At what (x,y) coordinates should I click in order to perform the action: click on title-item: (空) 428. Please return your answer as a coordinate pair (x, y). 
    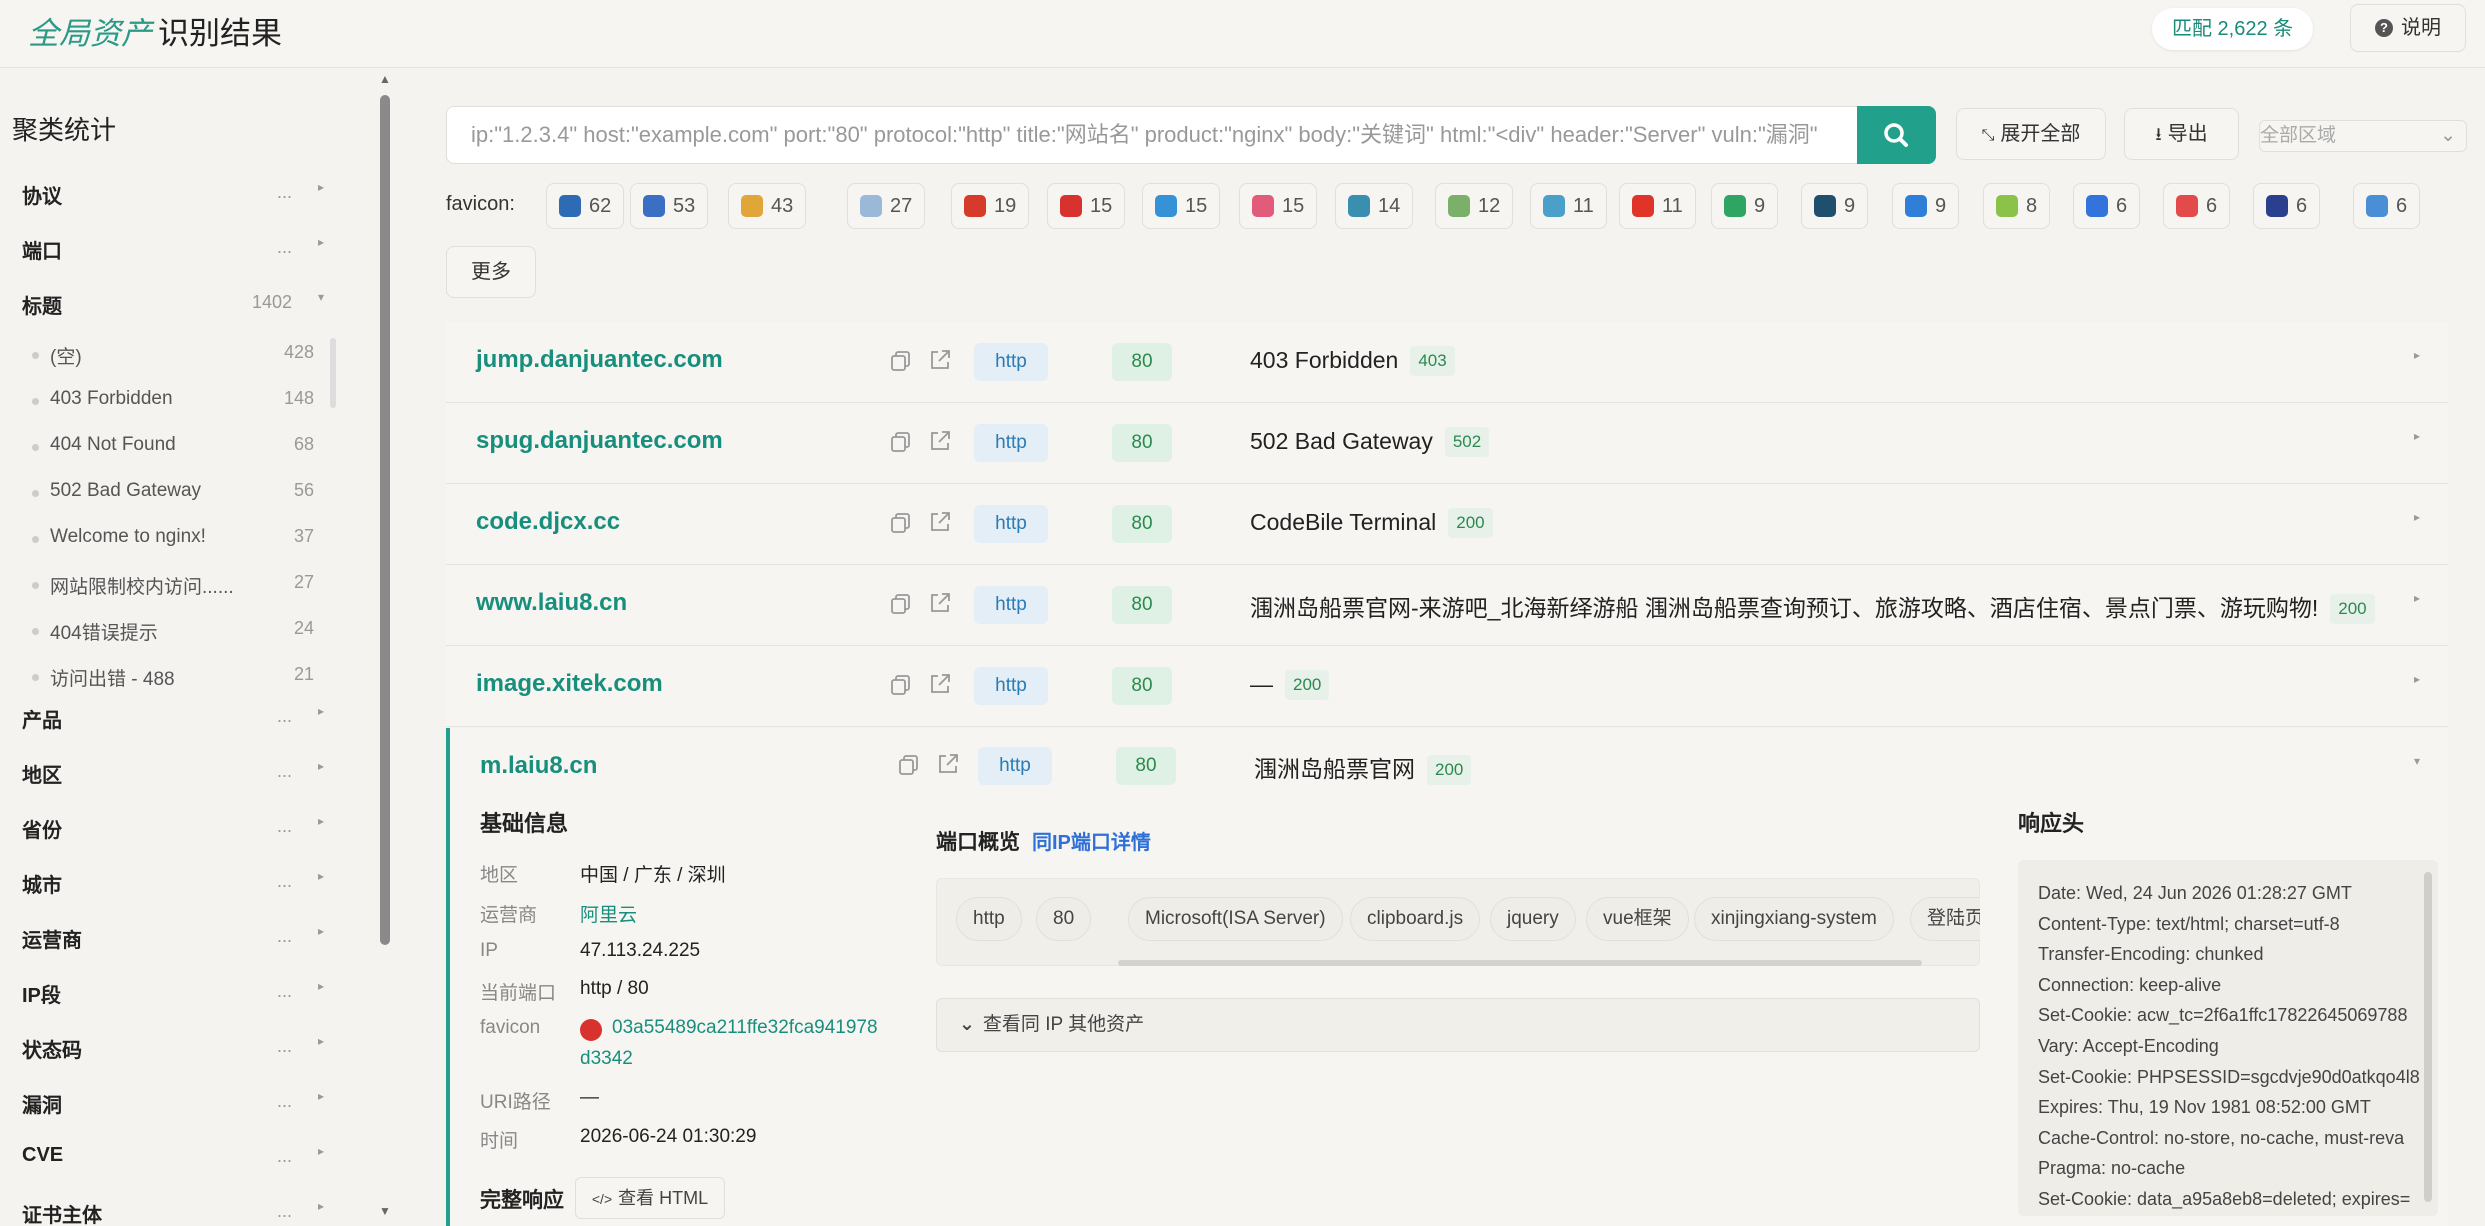
    Looking at the image, I should click on (173, 360).